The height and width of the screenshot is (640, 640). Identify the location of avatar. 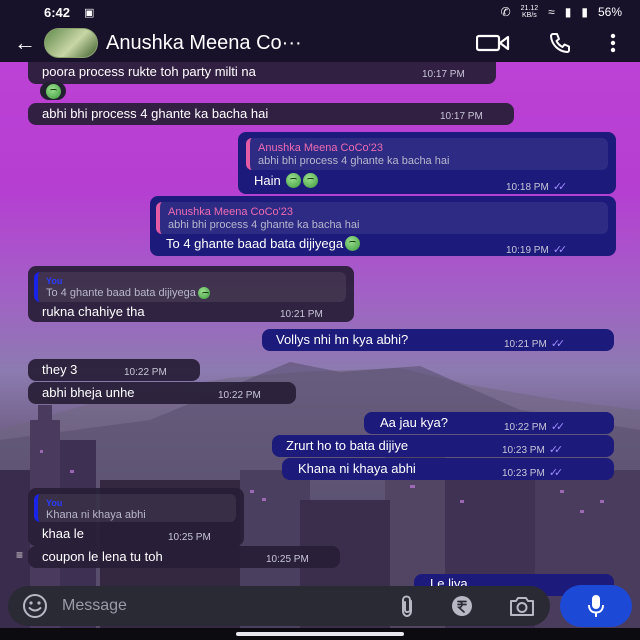
(71, 43).